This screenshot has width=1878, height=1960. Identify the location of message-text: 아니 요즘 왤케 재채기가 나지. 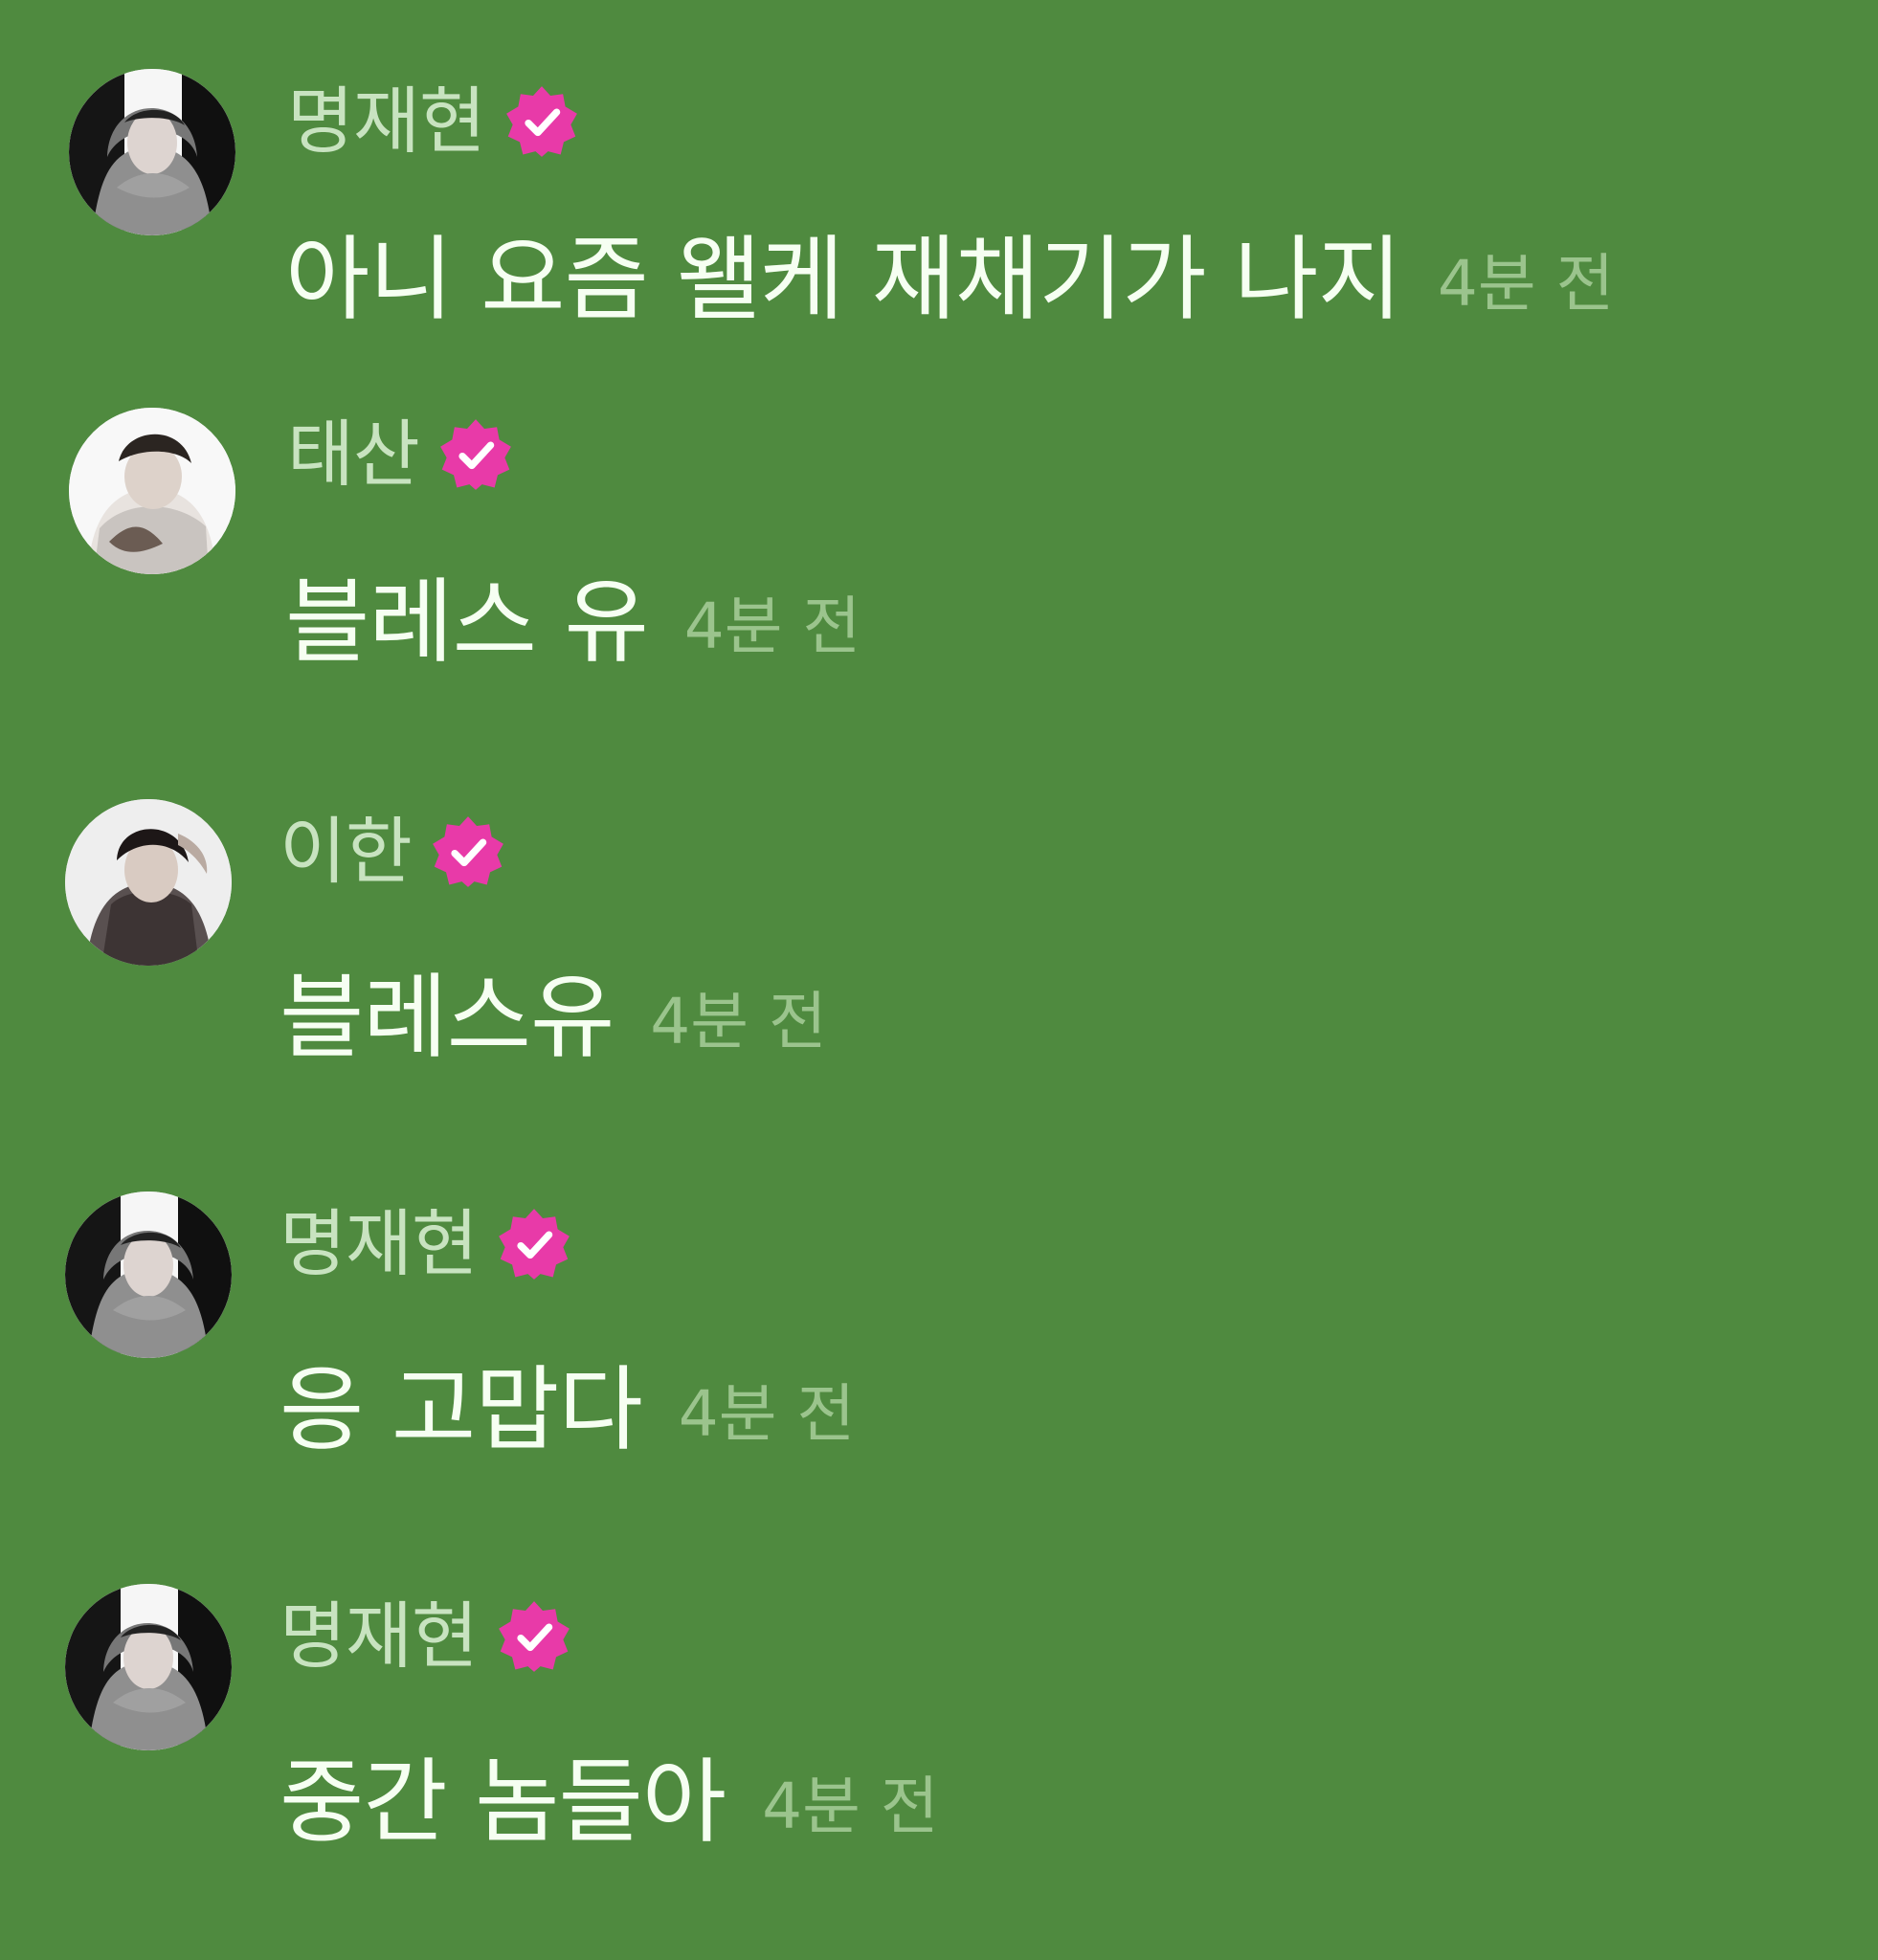
(843, 280).